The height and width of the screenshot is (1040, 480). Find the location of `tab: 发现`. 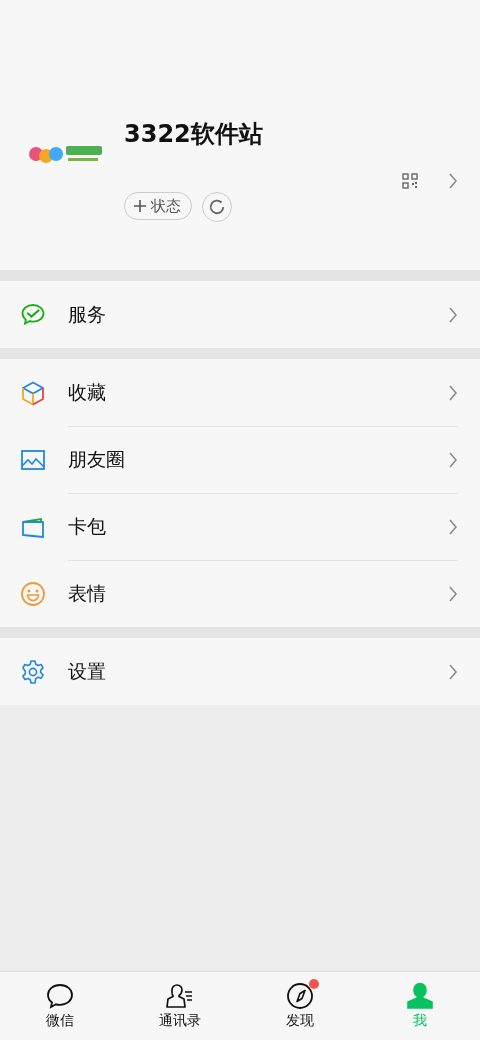

tab: 发现 is located at coordinates (300, 1006).